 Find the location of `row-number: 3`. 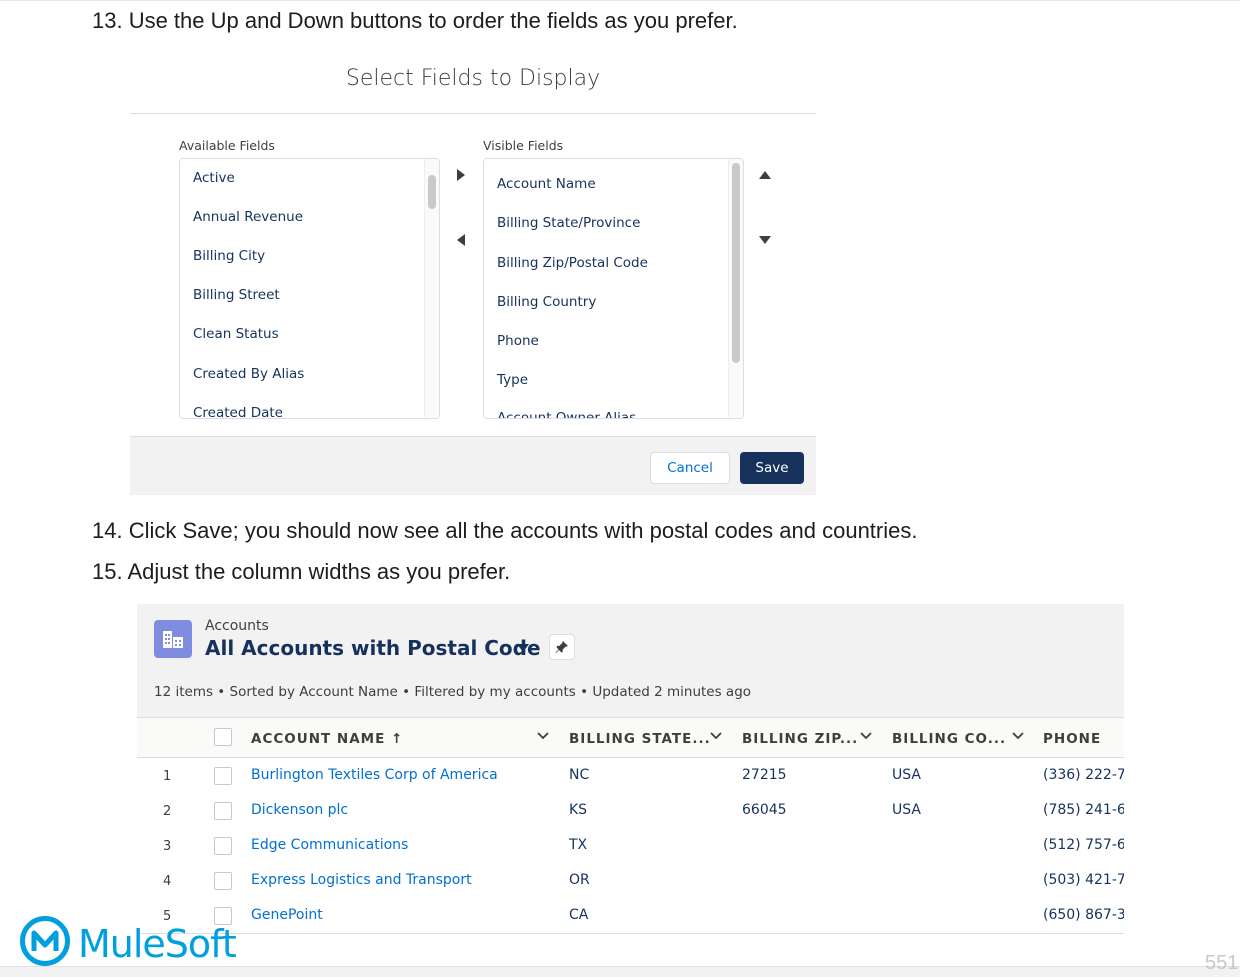

row-number: 3 is located at coordinates (167, 846).